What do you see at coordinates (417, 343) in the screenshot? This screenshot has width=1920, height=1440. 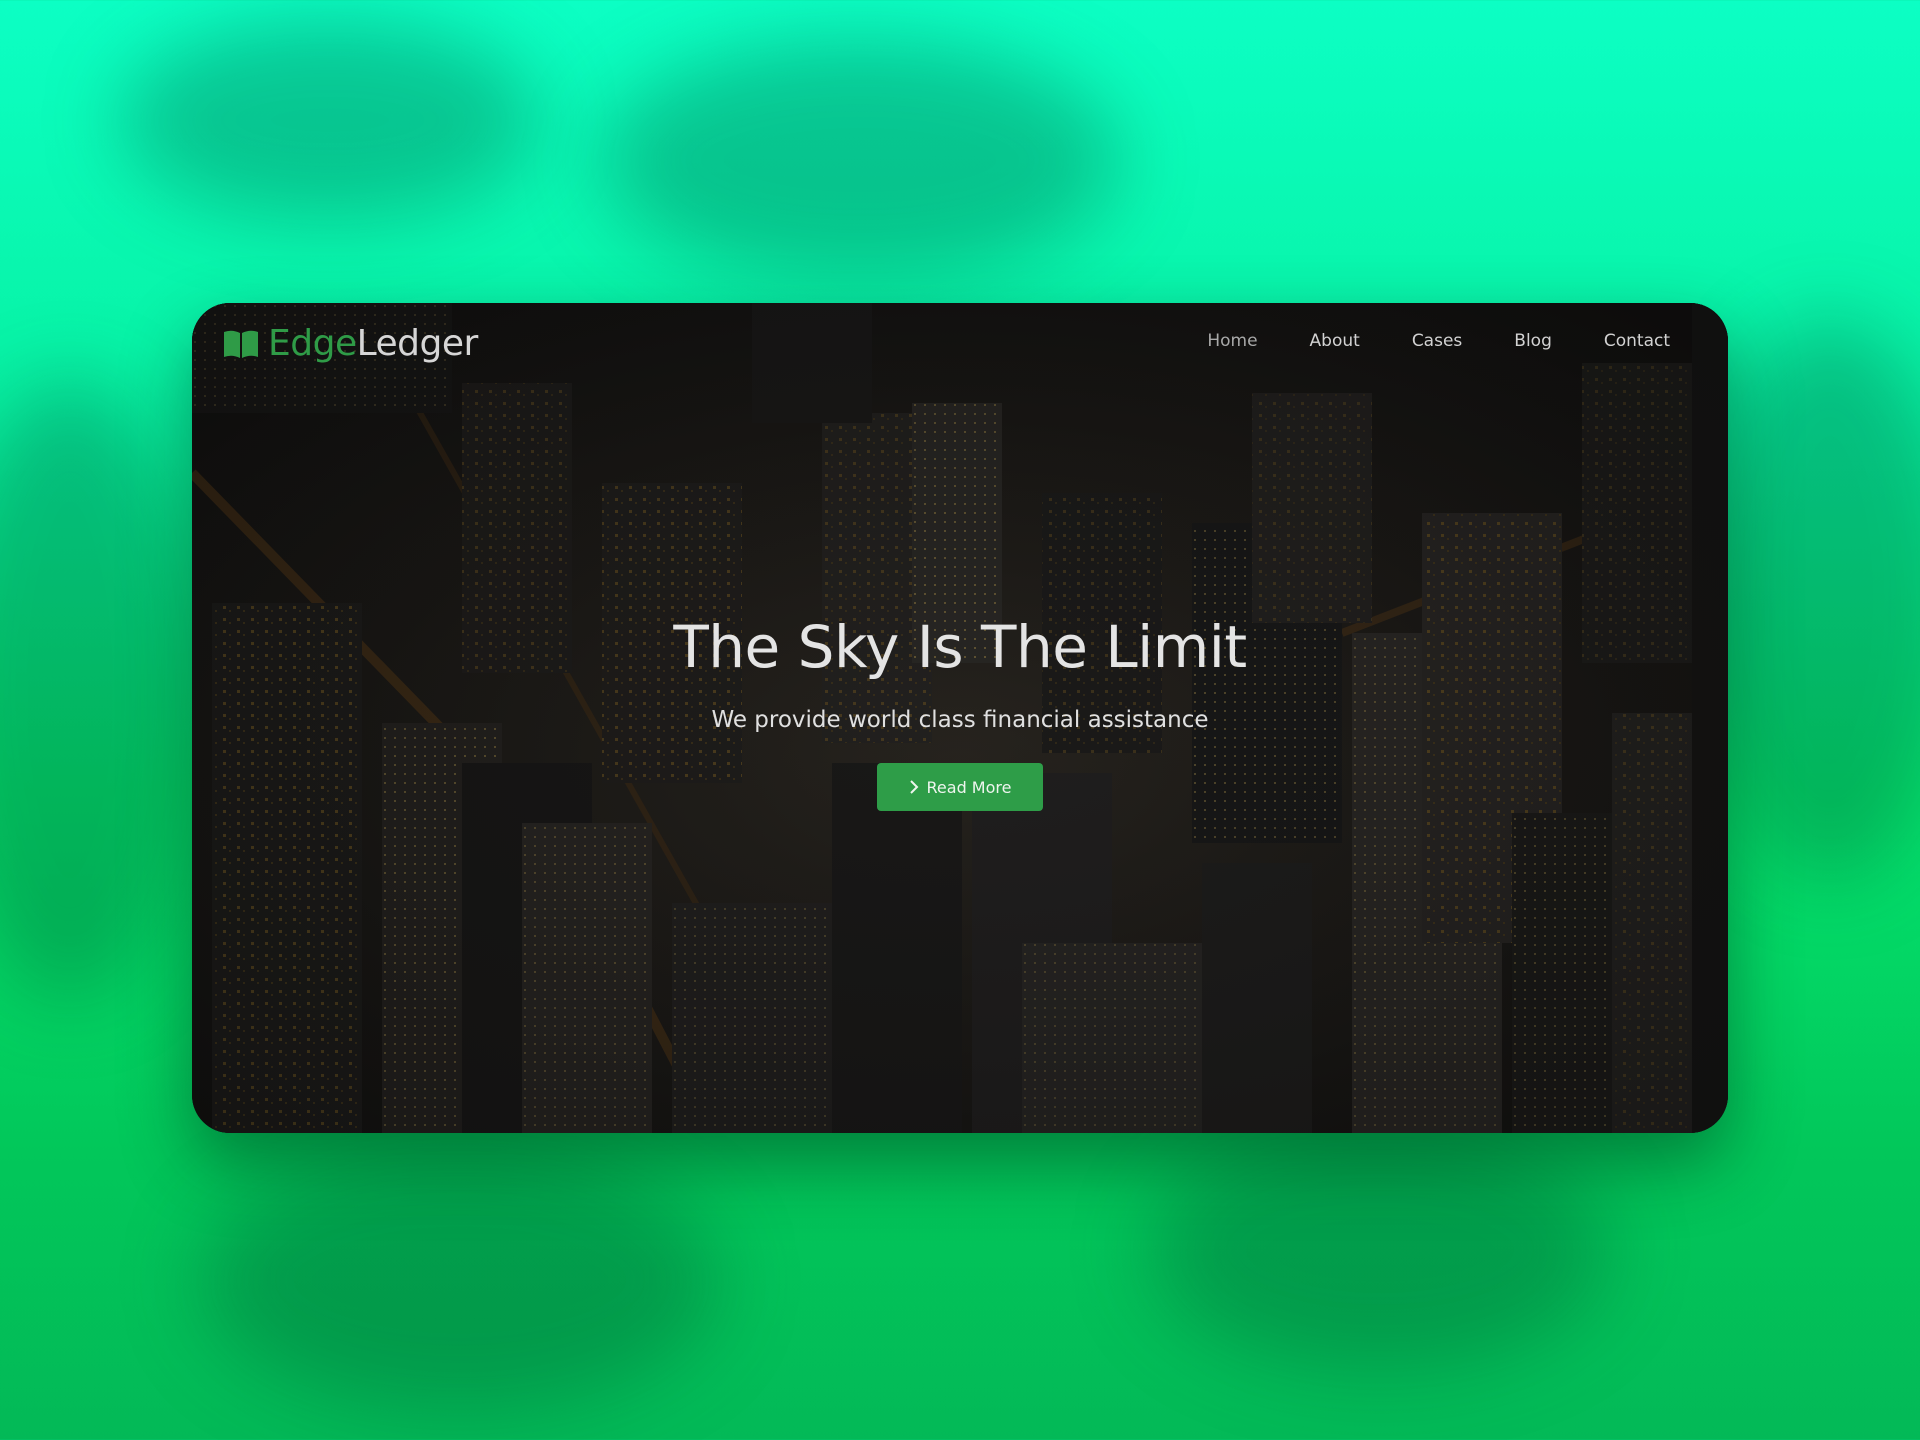 I see `brand-name-ledger: Ledger` at bounding box center [417, 343].